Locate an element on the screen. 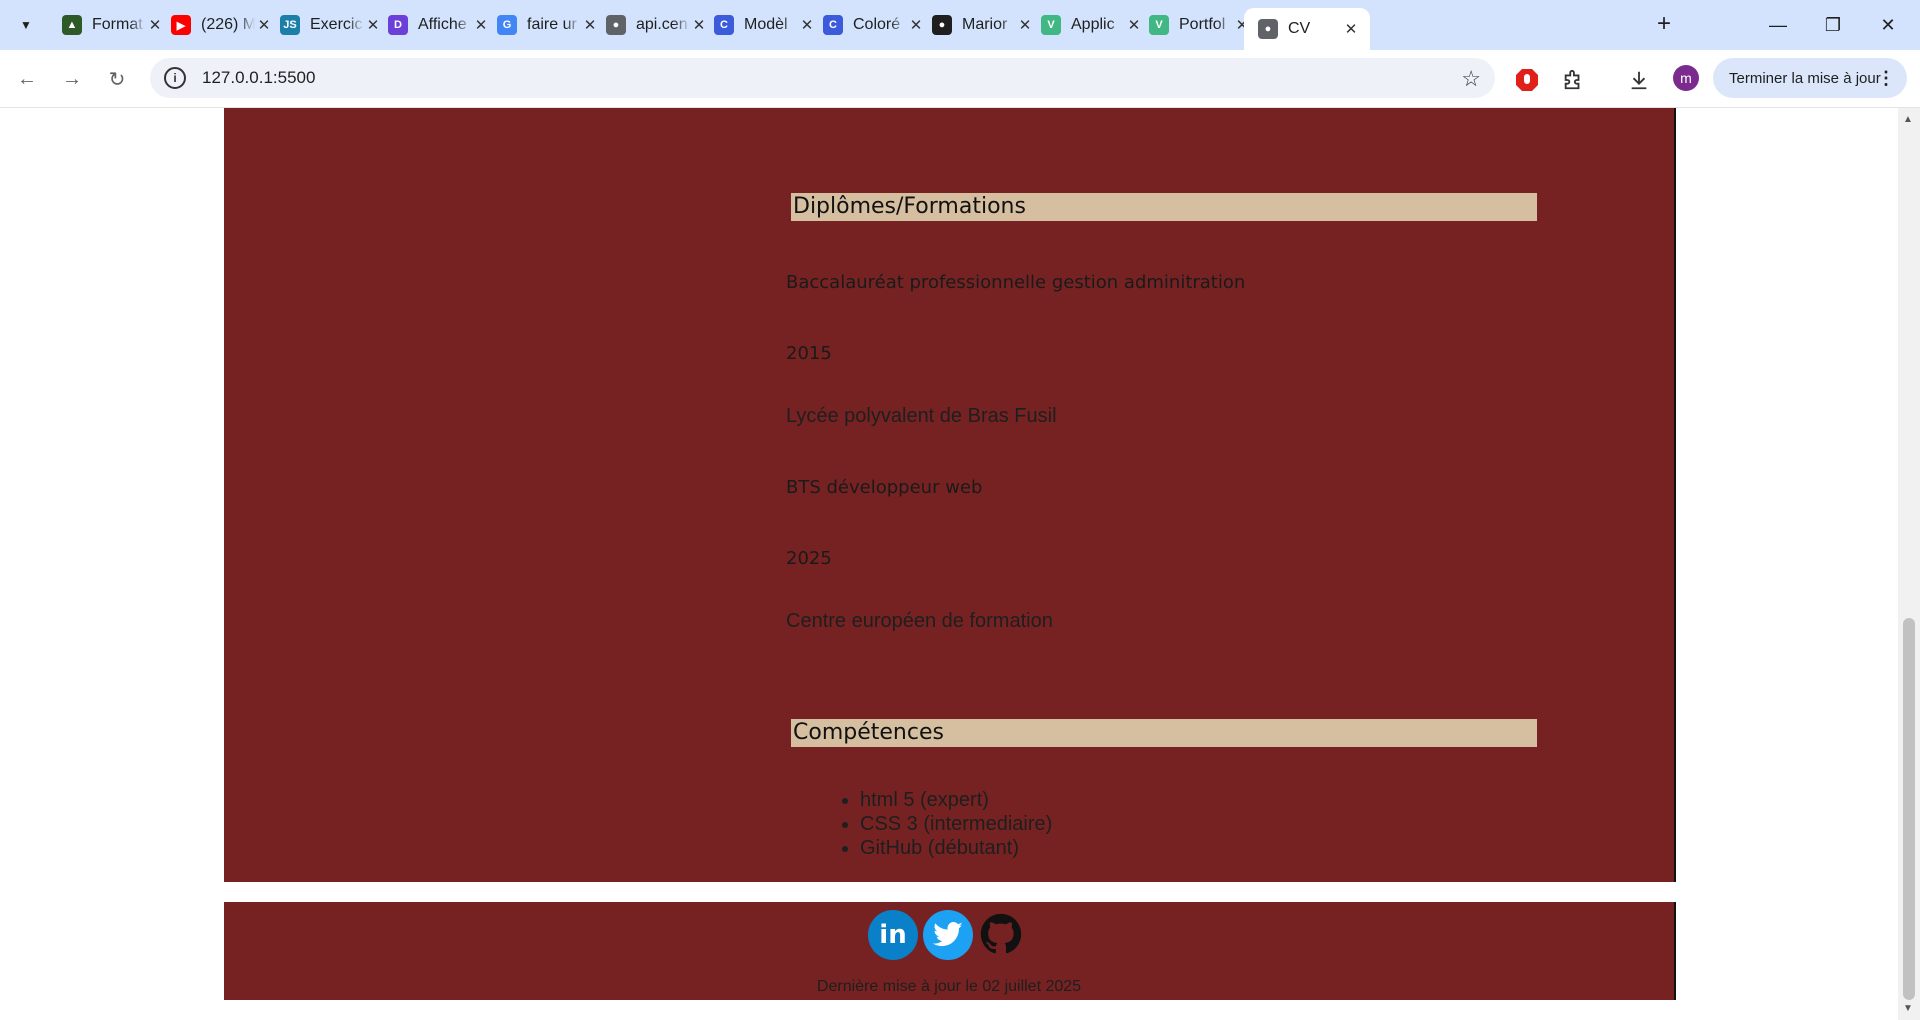 The image size is (1920, 1020). menu-dots-icon: ⋮ is located at coordinates (1886, 78).